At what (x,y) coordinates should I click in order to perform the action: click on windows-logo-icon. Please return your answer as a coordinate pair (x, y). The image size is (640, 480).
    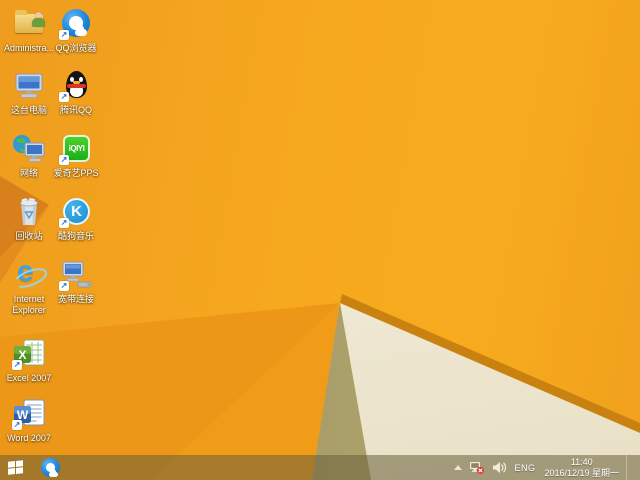
    Looking at the image, I should click on (15, 467).